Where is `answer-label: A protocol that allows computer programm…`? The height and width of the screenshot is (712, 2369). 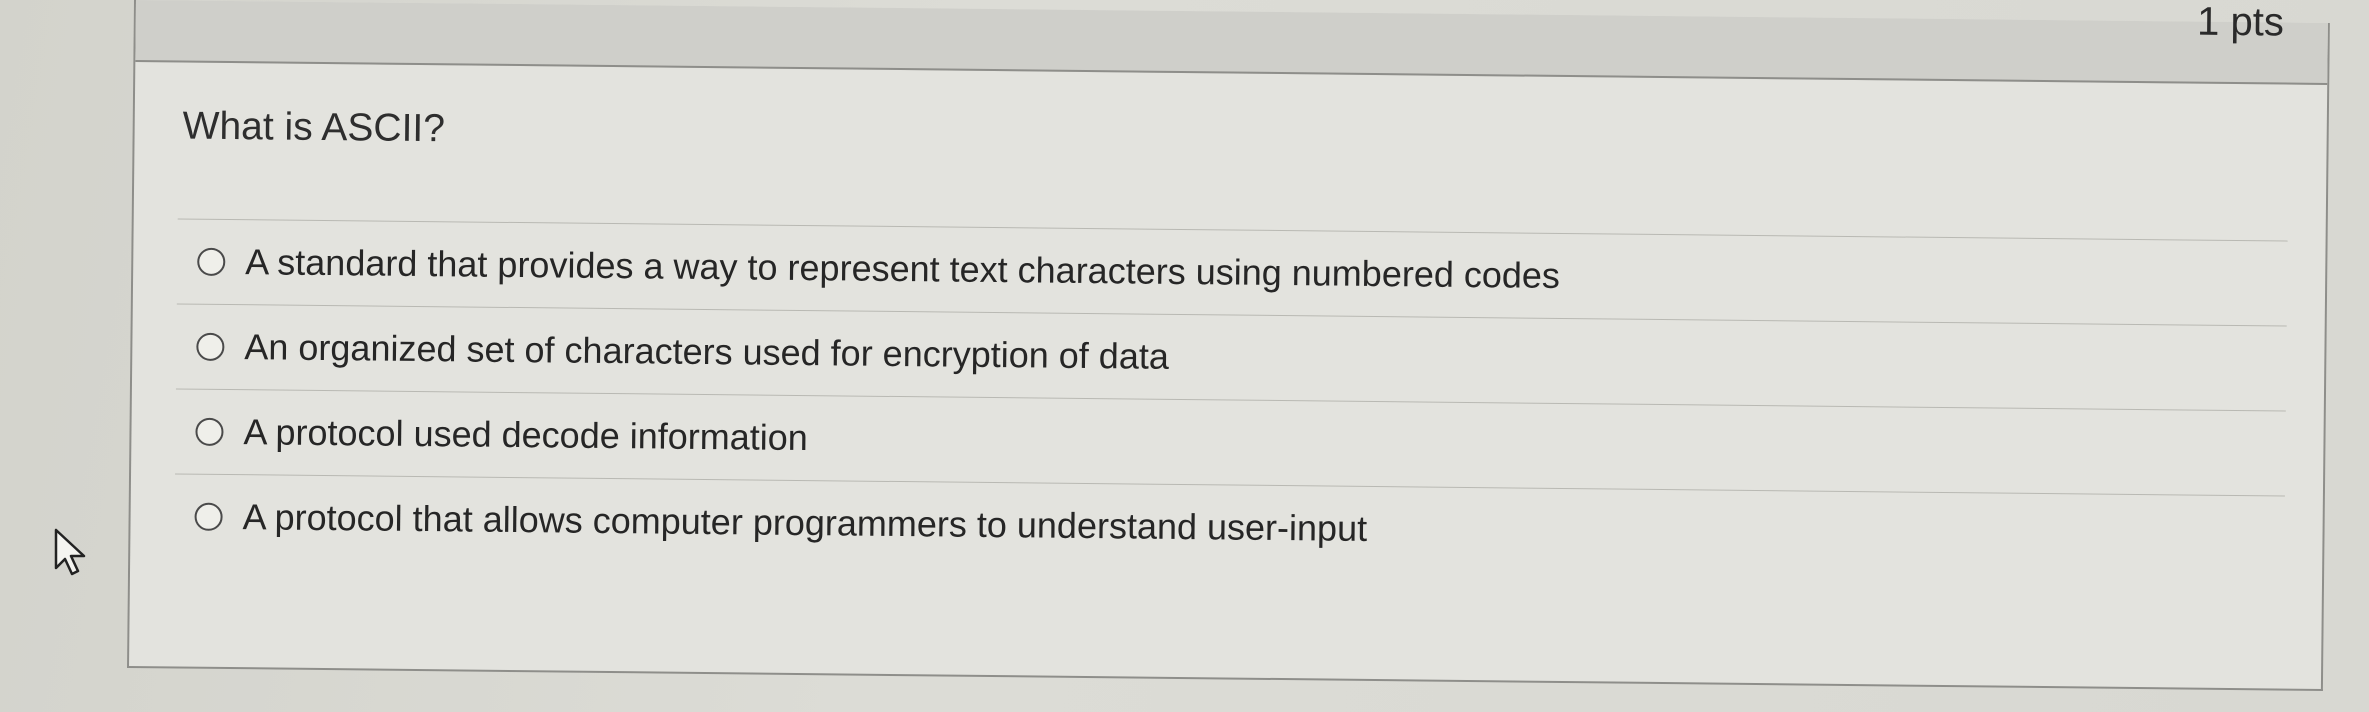
answer-label: A protocol that allows computer programm… is located at coordinates (805, 522).